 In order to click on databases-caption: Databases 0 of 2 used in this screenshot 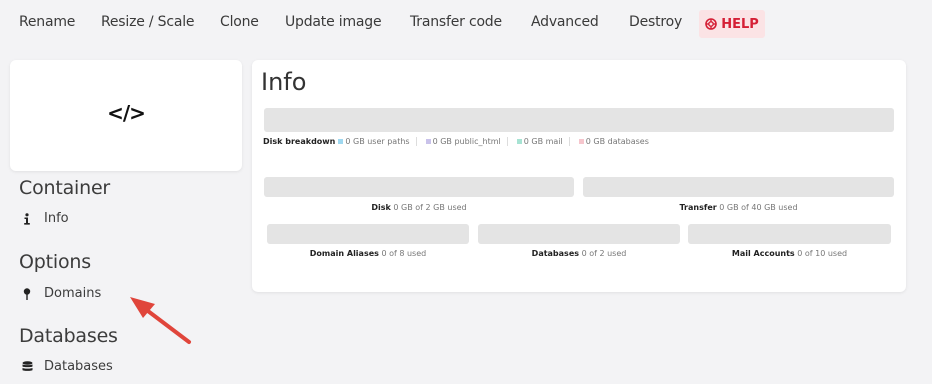, I will do `click(579, 253)`.